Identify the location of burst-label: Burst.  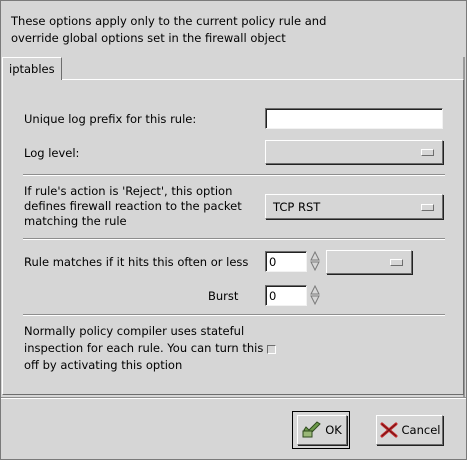
(223, 296).